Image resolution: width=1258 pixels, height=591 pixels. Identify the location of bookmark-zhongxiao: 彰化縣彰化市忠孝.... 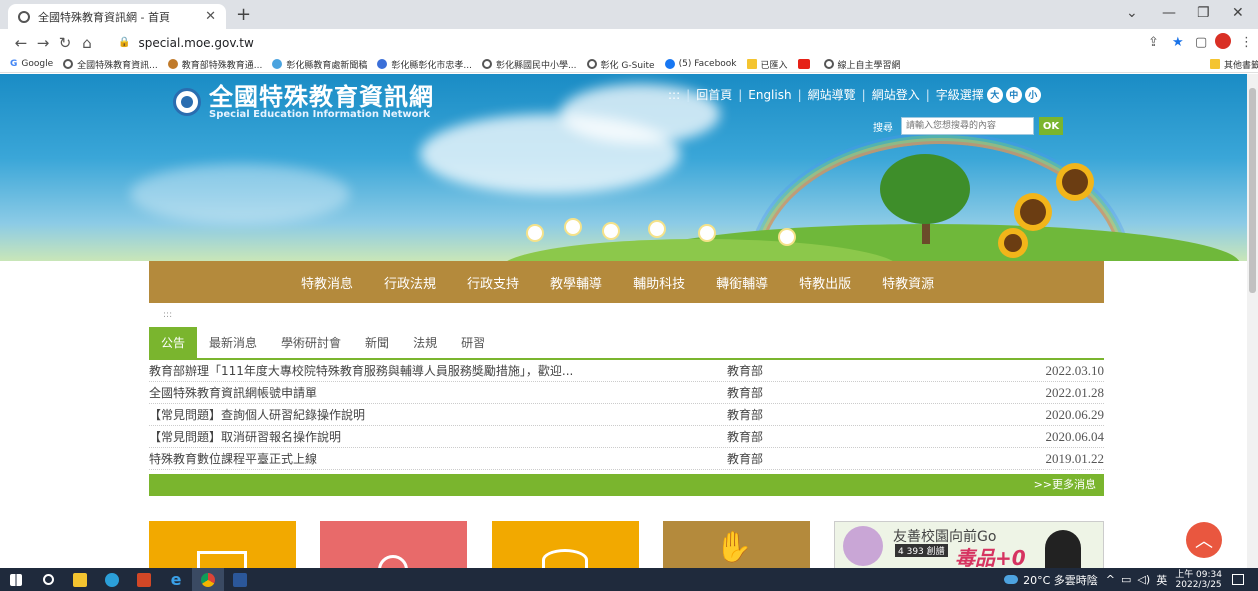
(424, 64).